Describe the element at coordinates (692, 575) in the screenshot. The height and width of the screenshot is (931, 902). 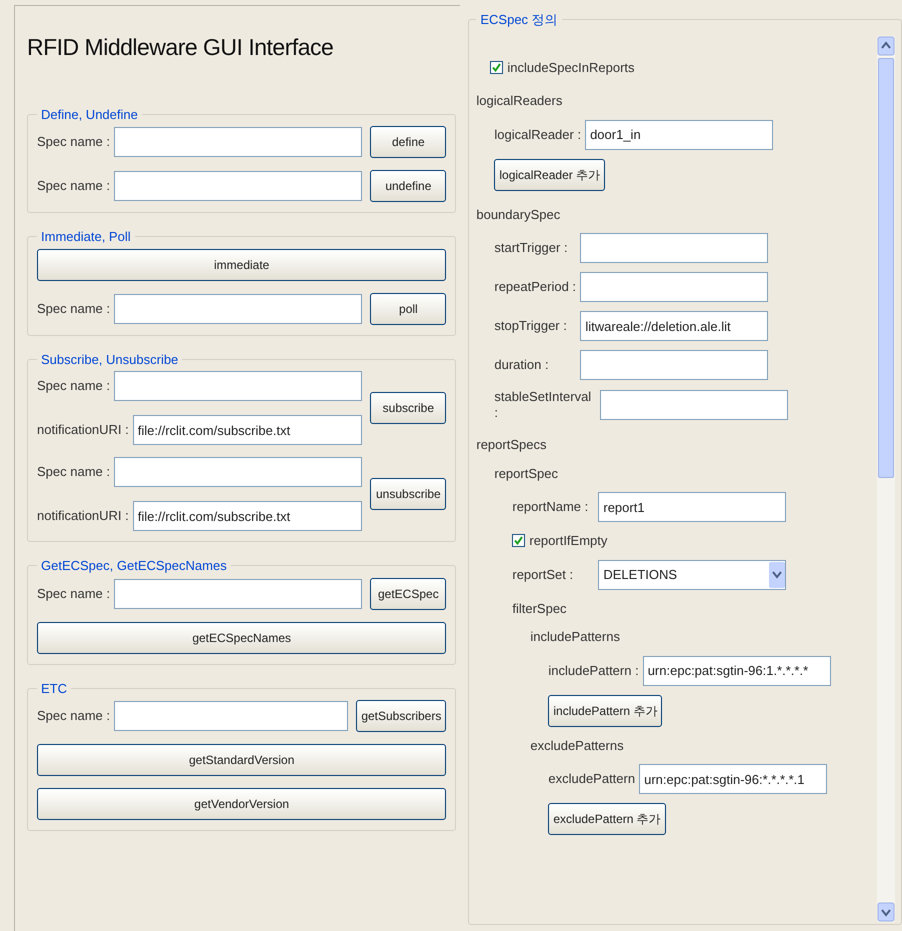
I see `dropdown: DELETIONS` at that location.